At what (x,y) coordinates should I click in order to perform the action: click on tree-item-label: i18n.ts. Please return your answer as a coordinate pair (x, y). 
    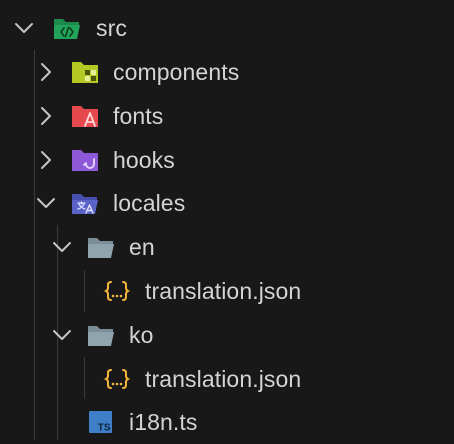
    Looking at the image, I should click on (163, 422).